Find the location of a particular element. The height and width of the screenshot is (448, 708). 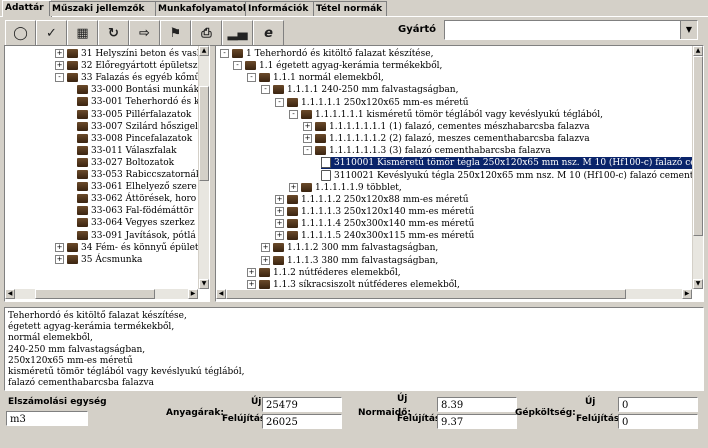

tree-node: 33-027 Boltozatok is located at coordinates (125, 163).